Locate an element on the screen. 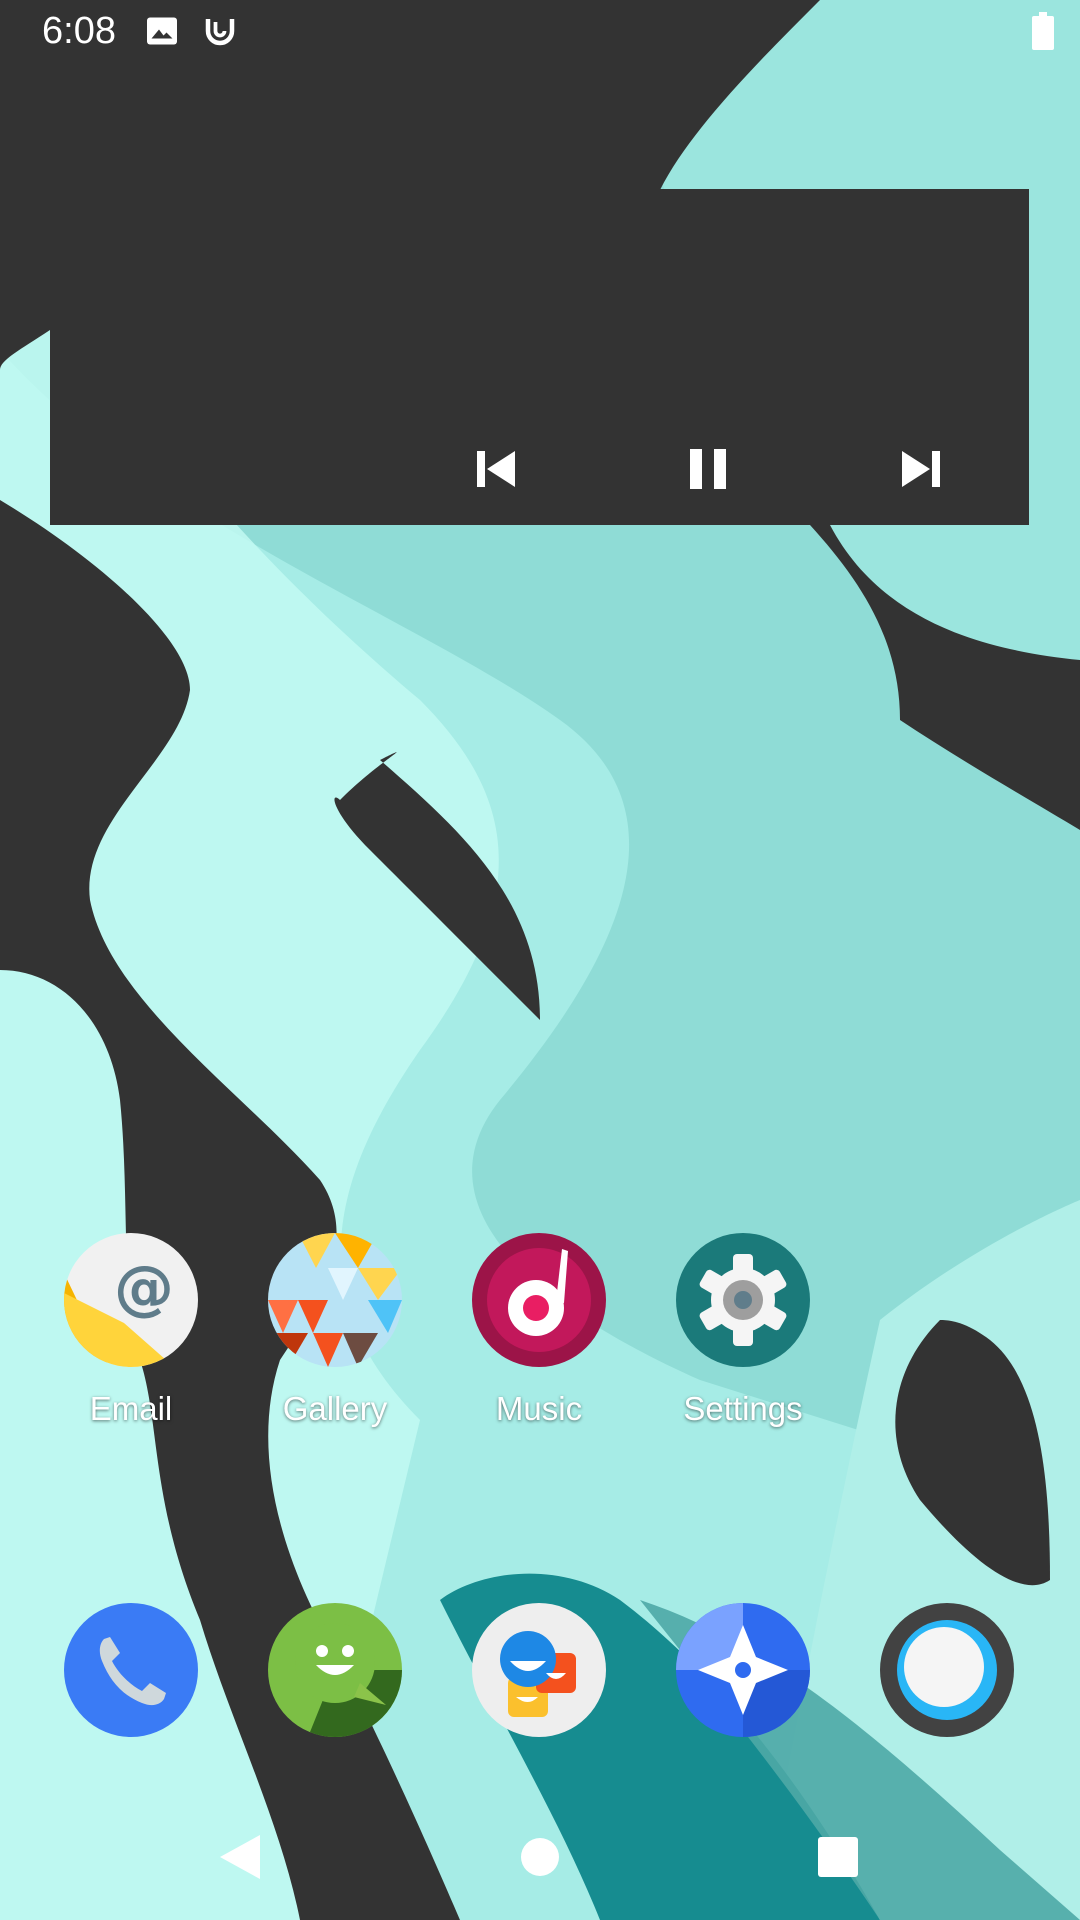 The image size is (1080, 1920). camera-icon is located at coordinates (947, 1670).